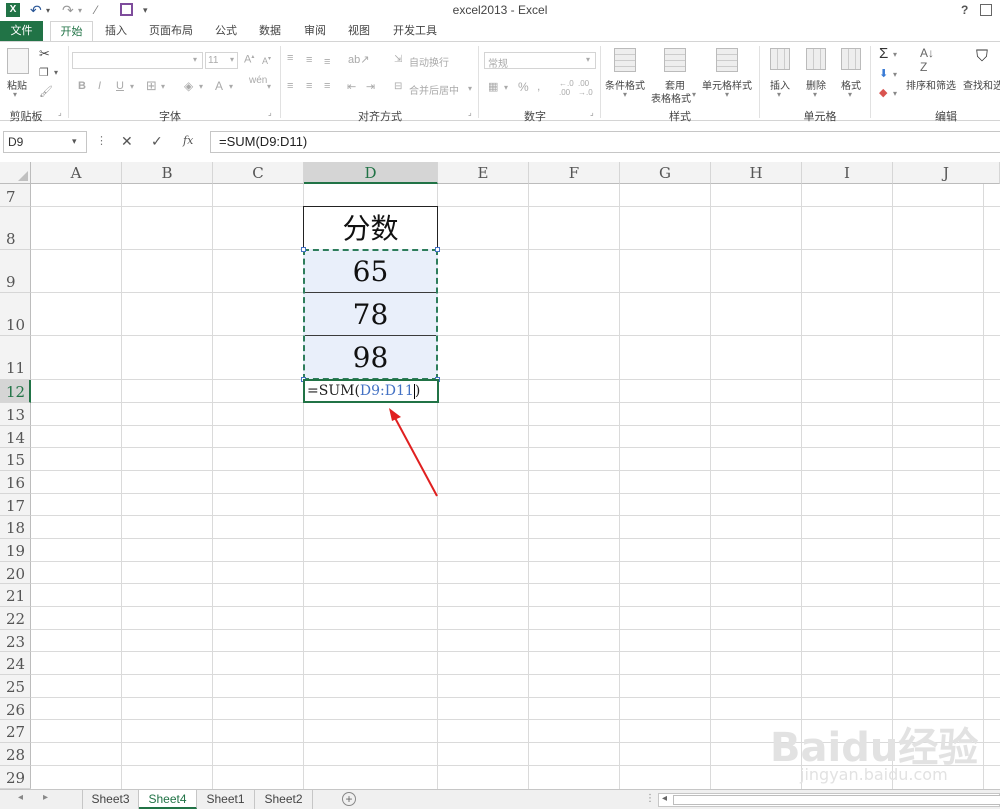 This screenshot has width=1000, height=809. What do you see at coordinates (371, 173) in the screenshot?
I see `column-header-d: D` at bounding box center [371, 173].